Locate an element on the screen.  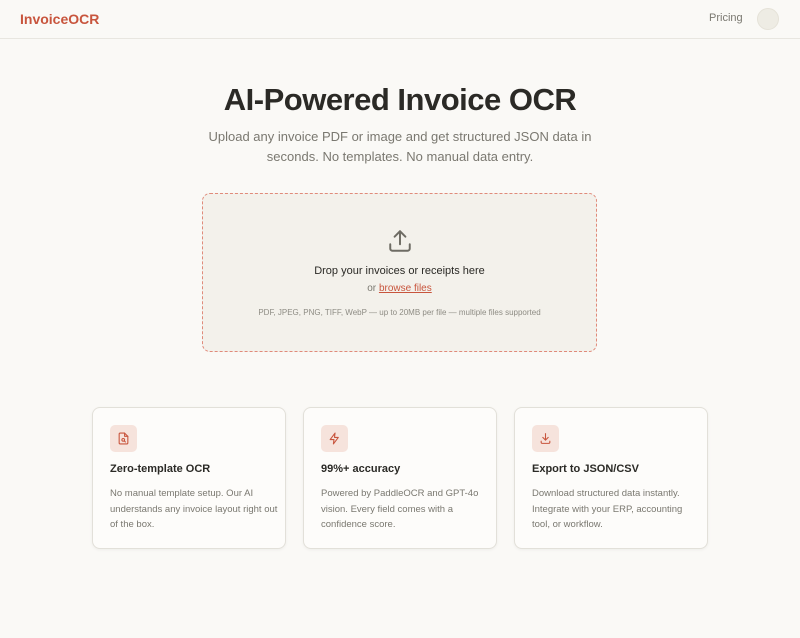
download-icon is located at coordinates (545, 438).